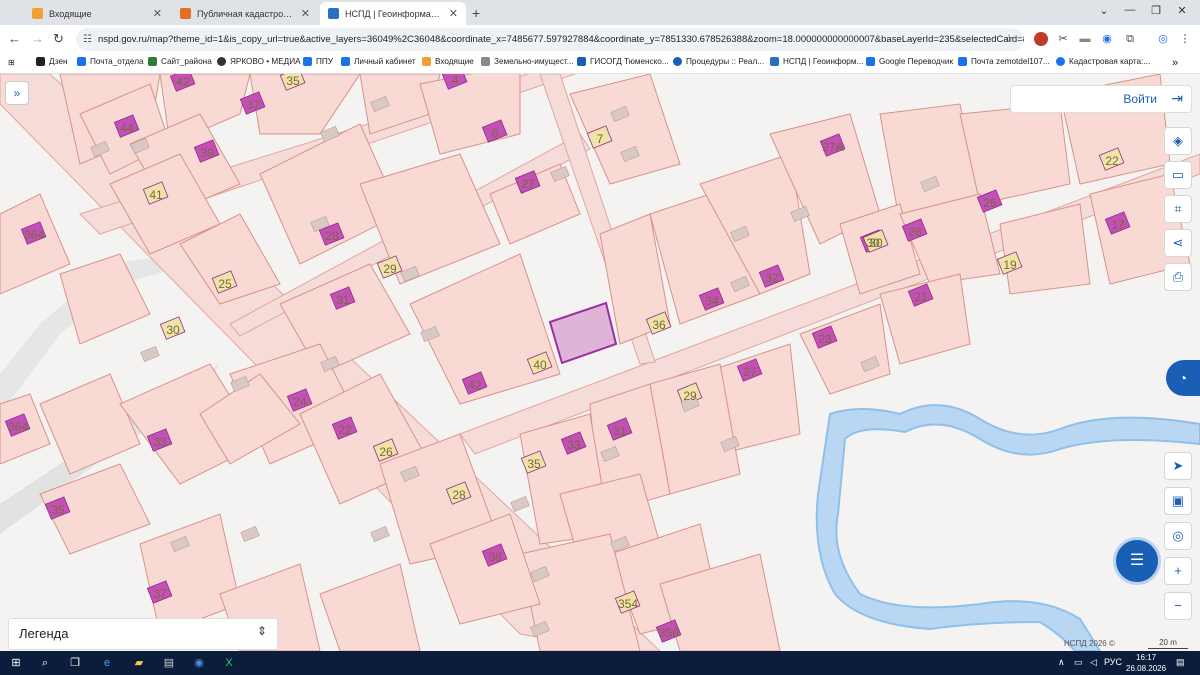  Describe the element at coordinates (1178, 536) in the screenshot. I see `gps-icon: ◎` at that location.